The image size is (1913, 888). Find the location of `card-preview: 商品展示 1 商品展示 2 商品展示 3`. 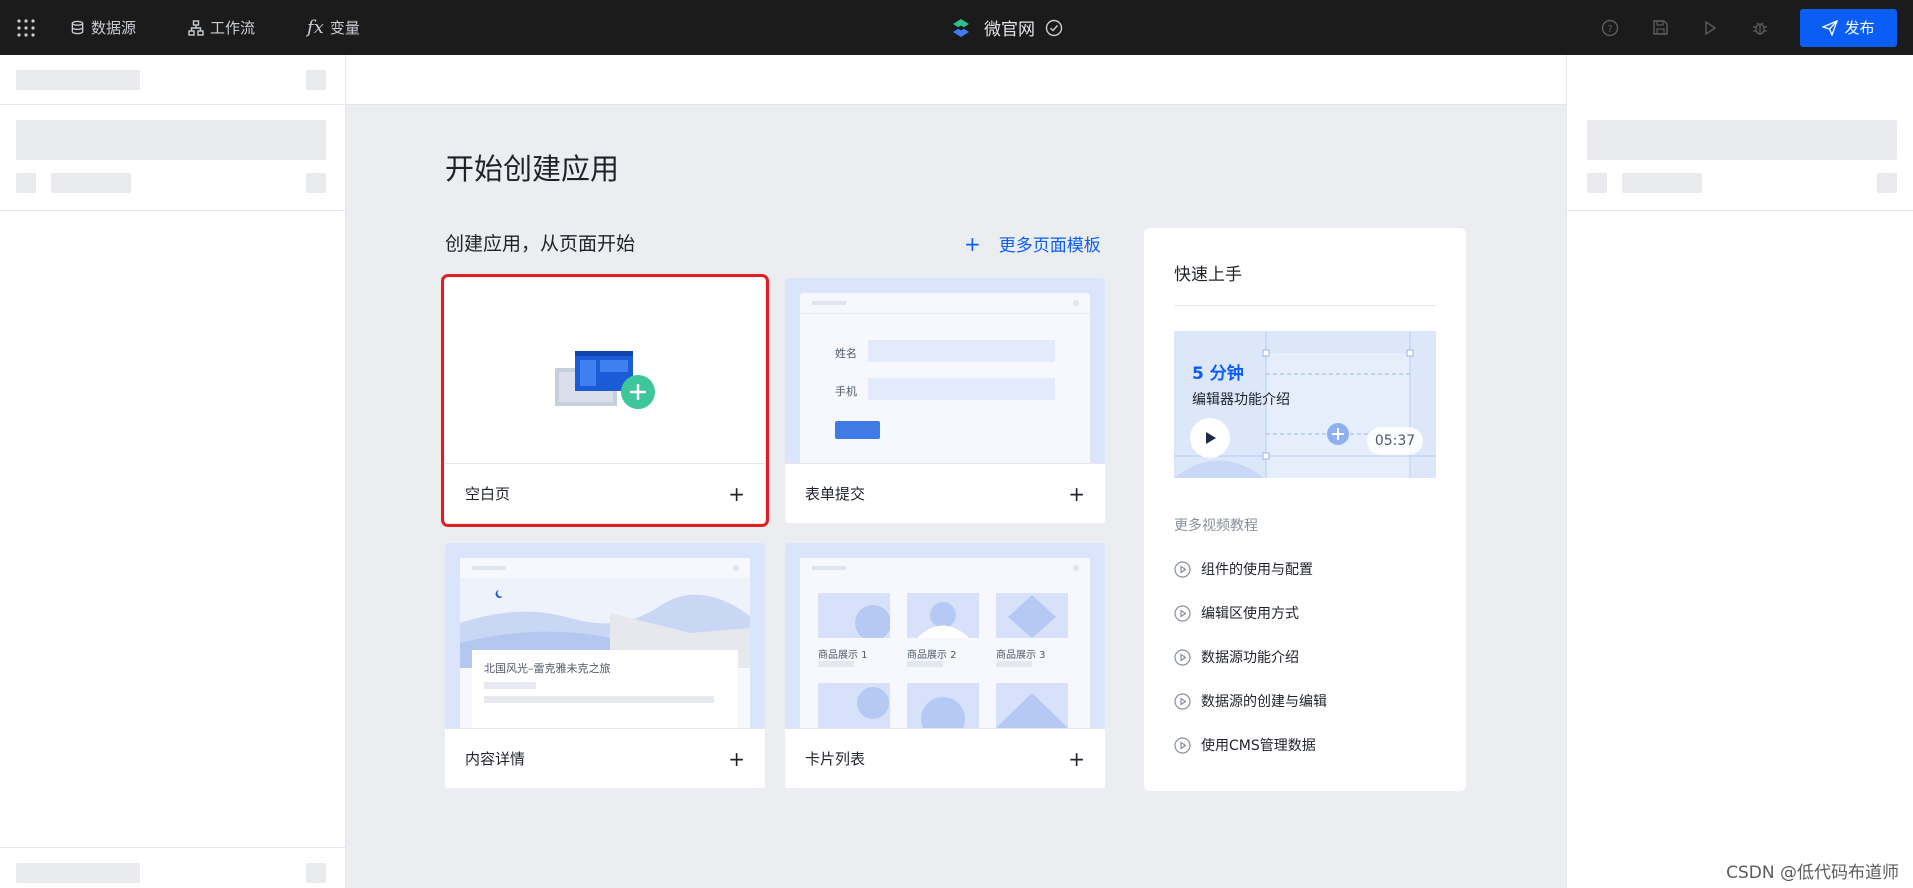

card-preview: 商品展示 1 商品展示 2 商品展示 3 is located at coordinates (945, 635).